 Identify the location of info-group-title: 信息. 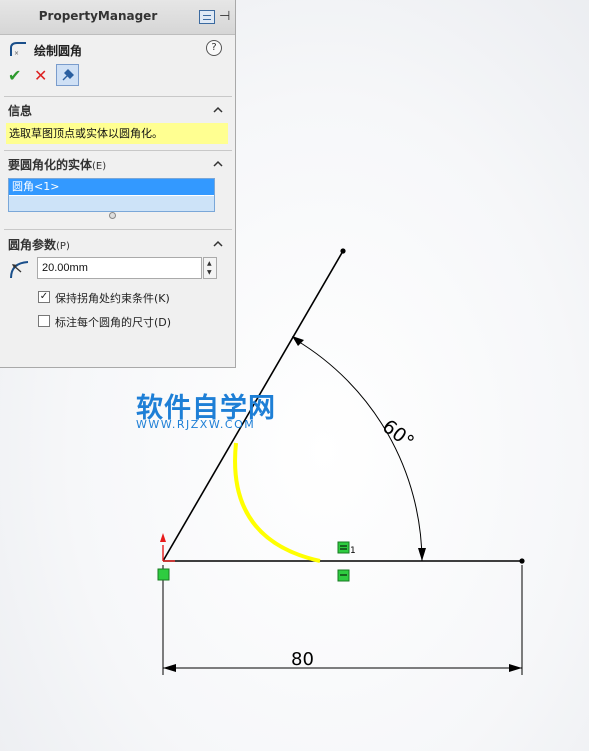
(20, 111).